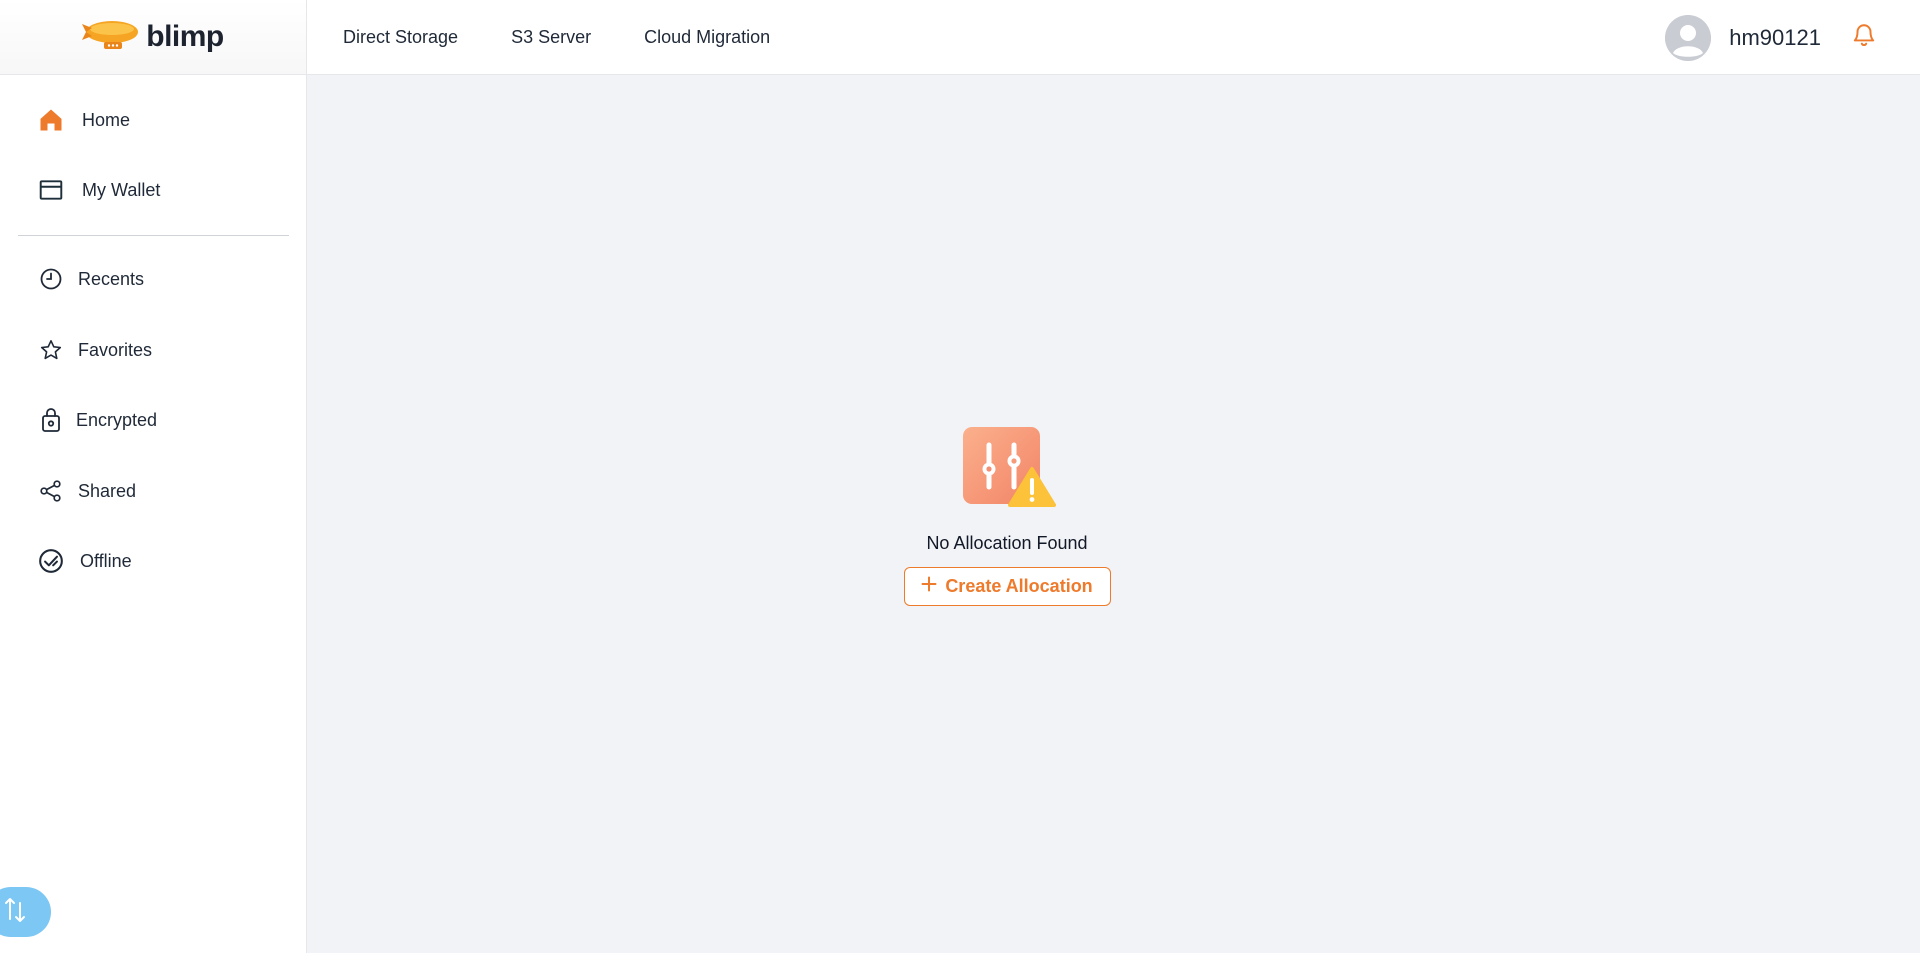 The height and width of the screenshot is (953, 1920). Describe the element at coordinates (51, 491) in the screenshot. I see `share-icon` at that location.